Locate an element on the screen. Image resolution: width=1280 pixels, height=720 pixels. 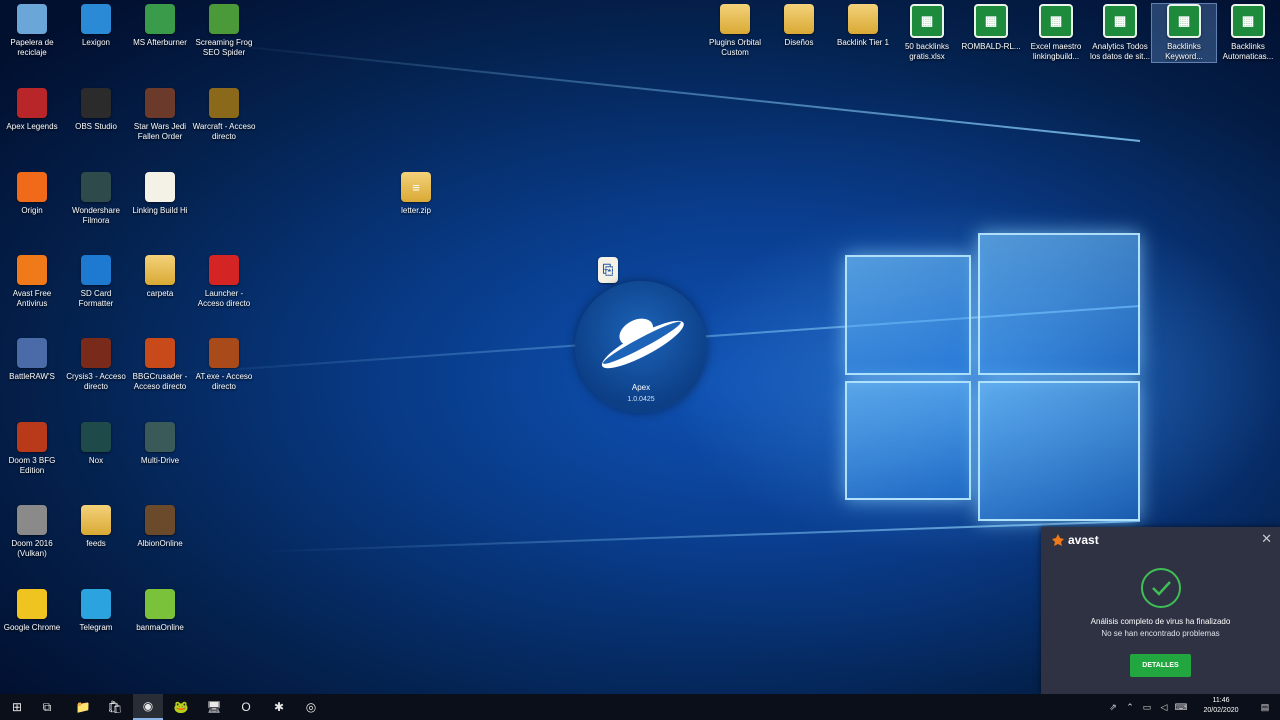
desktop-icon: Avast Free Antivirus is located at coordinates (32, 282).